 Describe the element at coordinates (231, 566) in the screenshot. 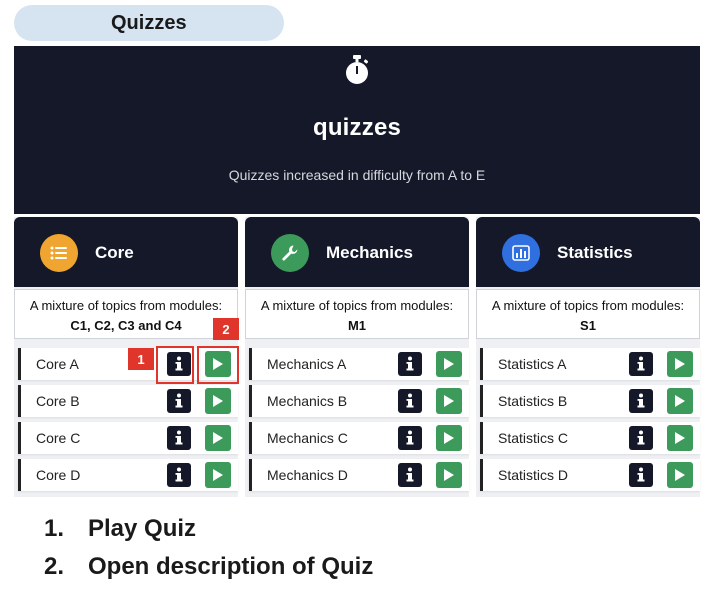

I see `legend-text: Open description of Quiz` at that location.